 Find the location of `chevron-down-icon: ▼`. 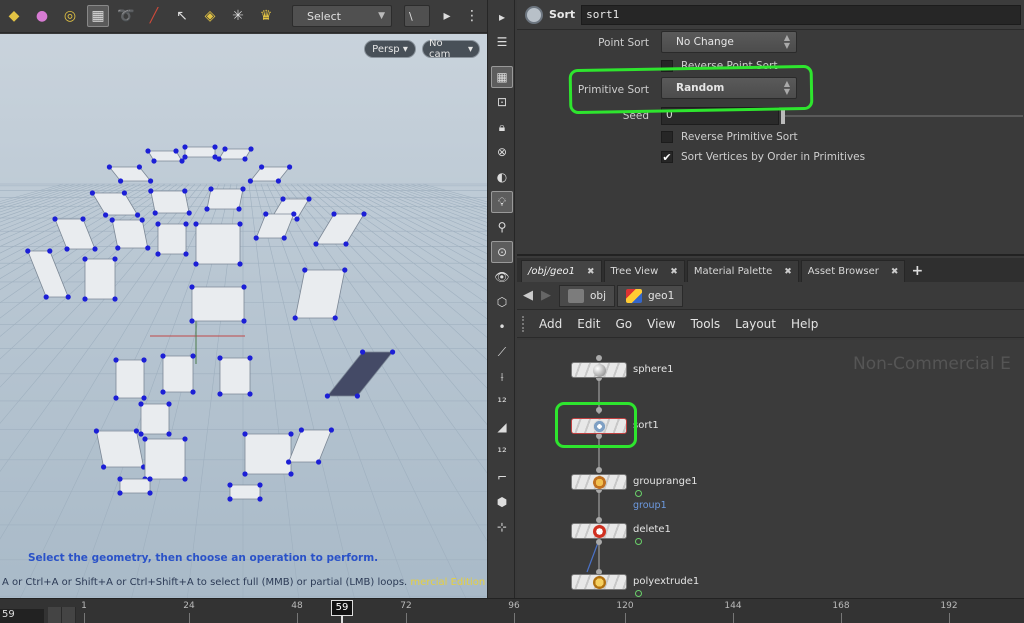

chevron-down-icon: ▼ is located at coordinates (381, 16).